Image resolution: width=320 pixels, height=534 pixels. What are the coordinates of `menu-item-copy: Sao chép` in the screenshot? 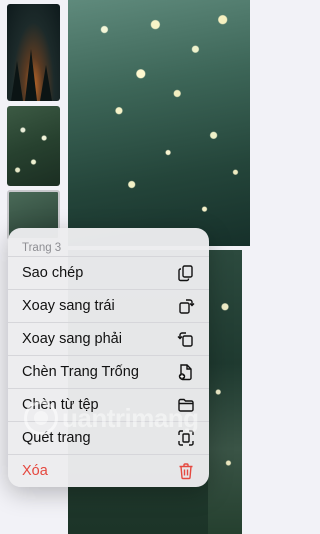 It's located at (108, 272).